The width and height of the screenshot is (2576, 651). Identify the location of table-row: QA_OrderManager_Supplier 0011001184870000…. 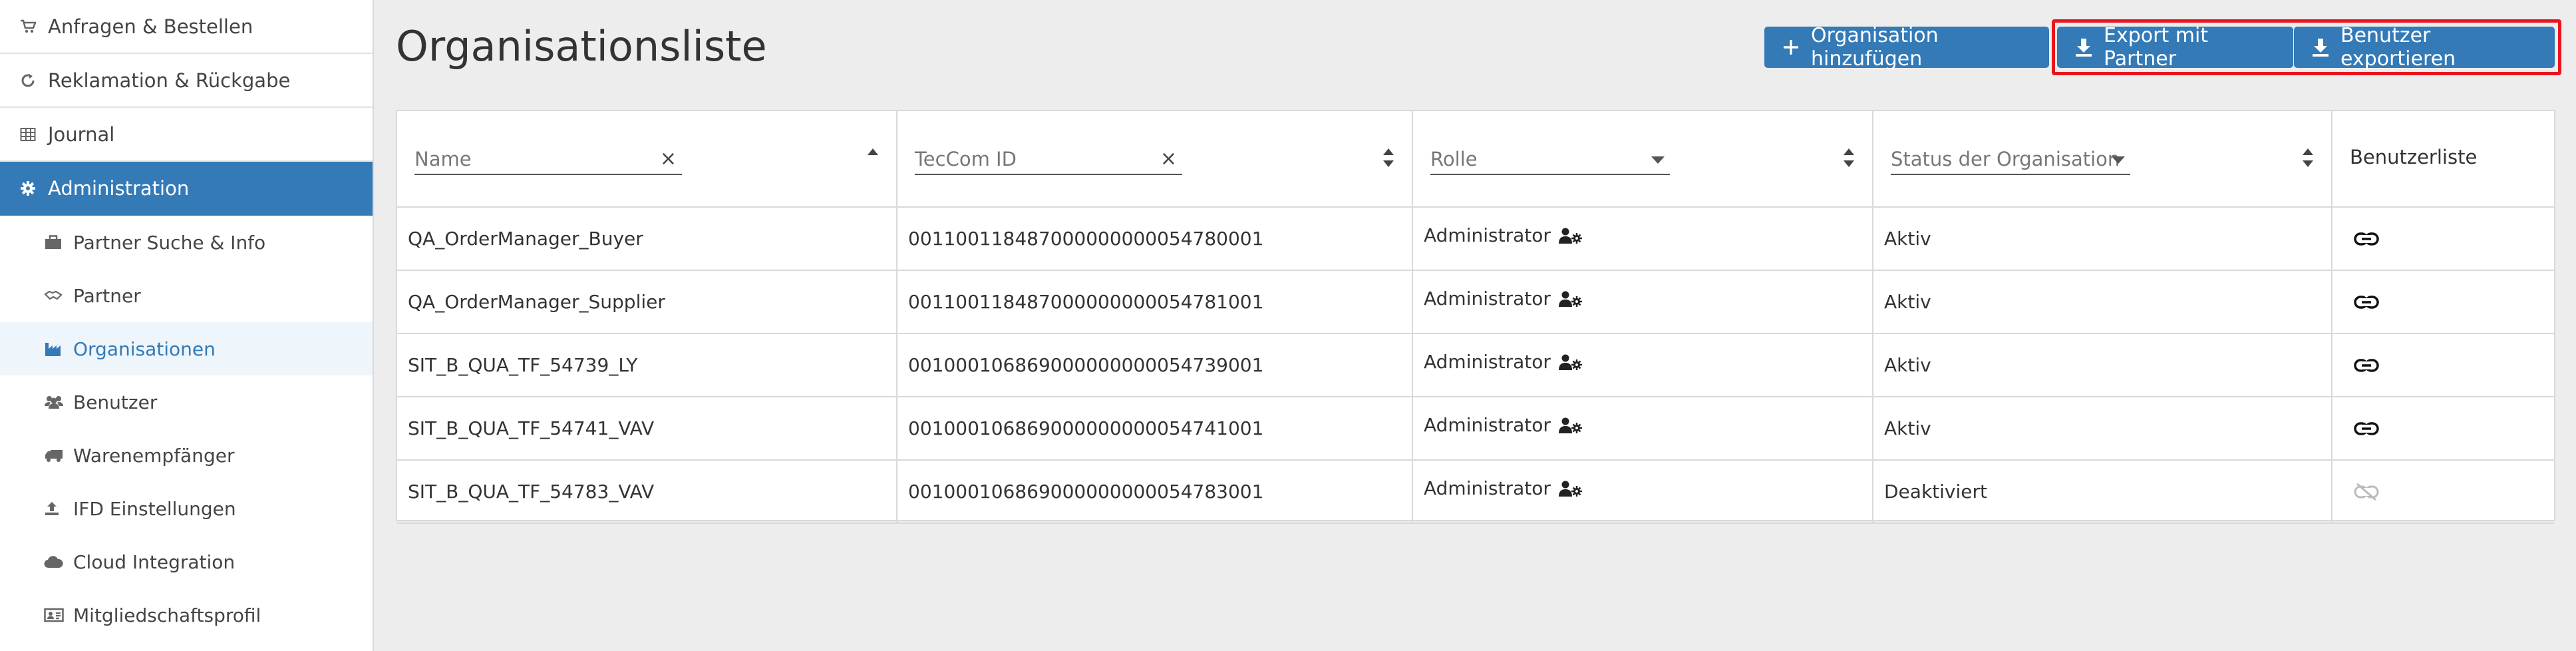
(1475, 302).